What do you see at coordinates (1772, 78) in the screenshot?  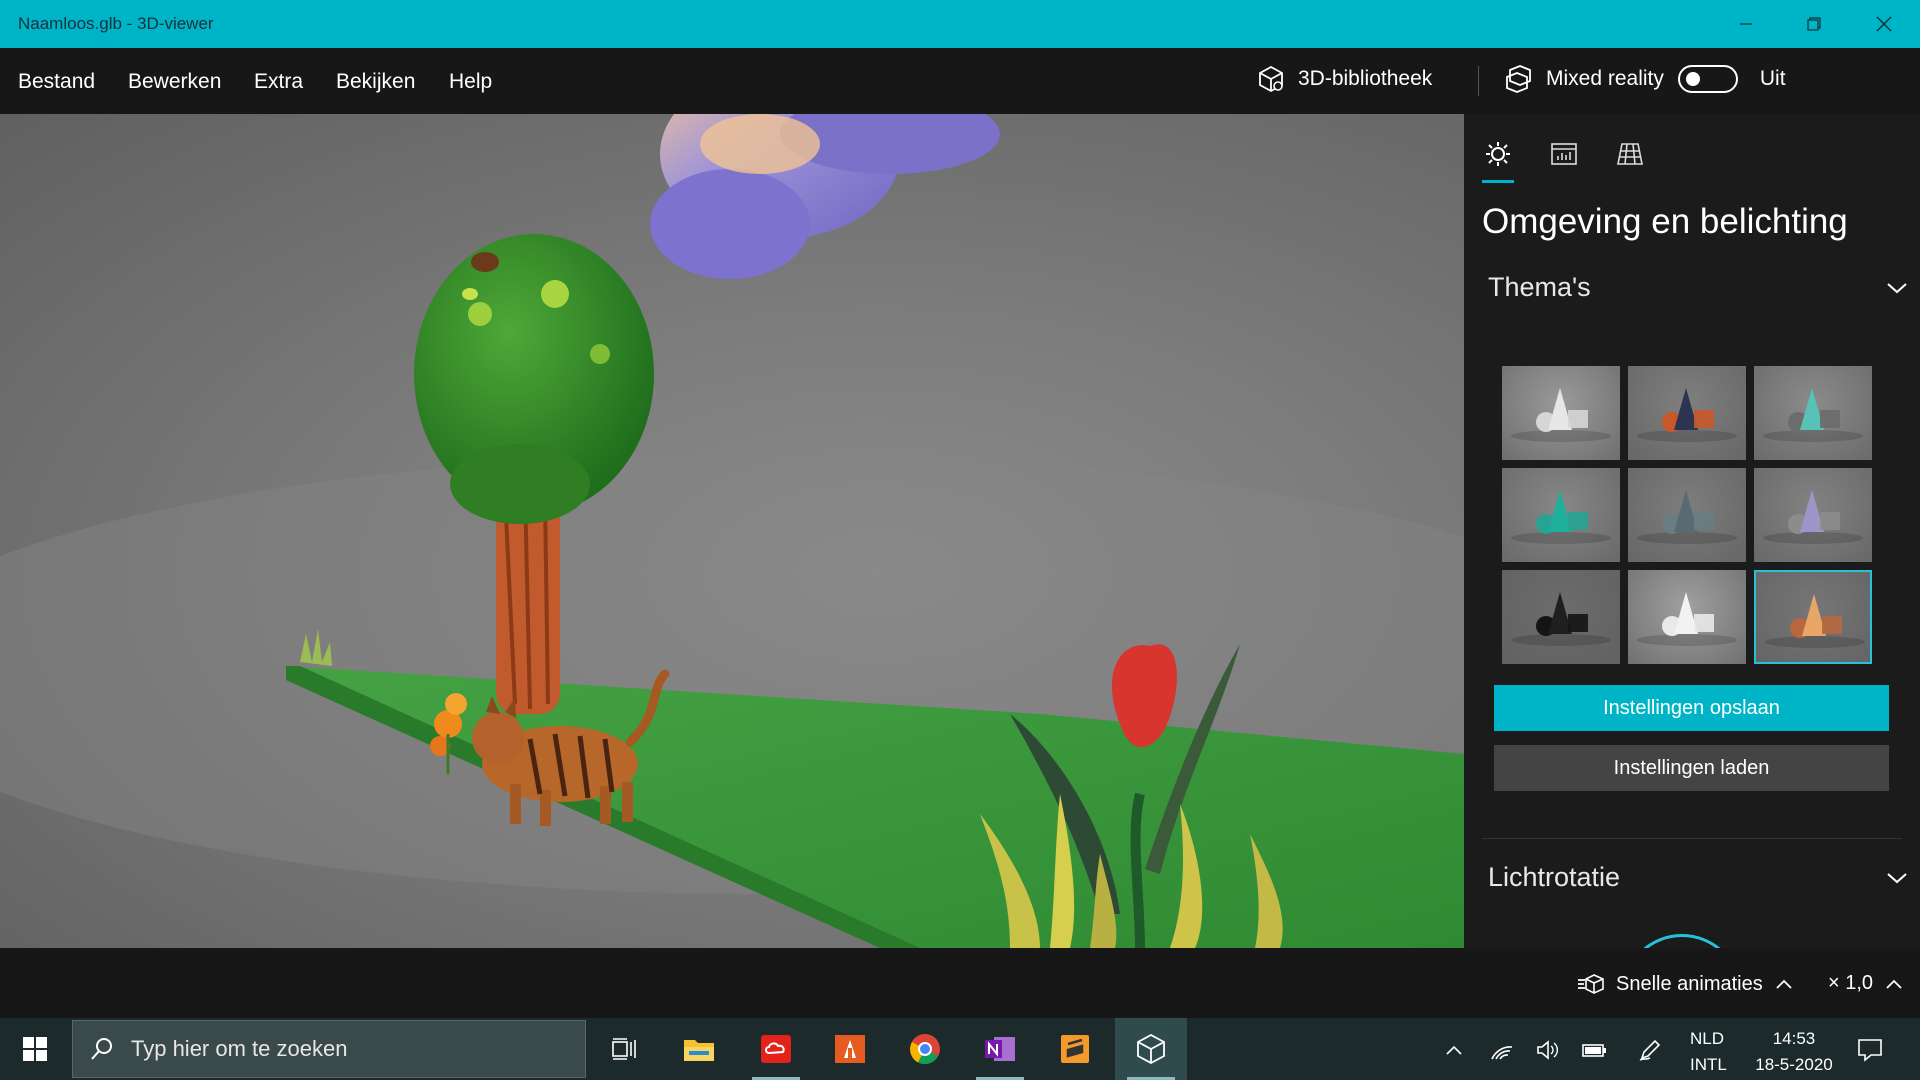 I see `mixed-reality-state: Uit` at bounding box center [1772, 78].